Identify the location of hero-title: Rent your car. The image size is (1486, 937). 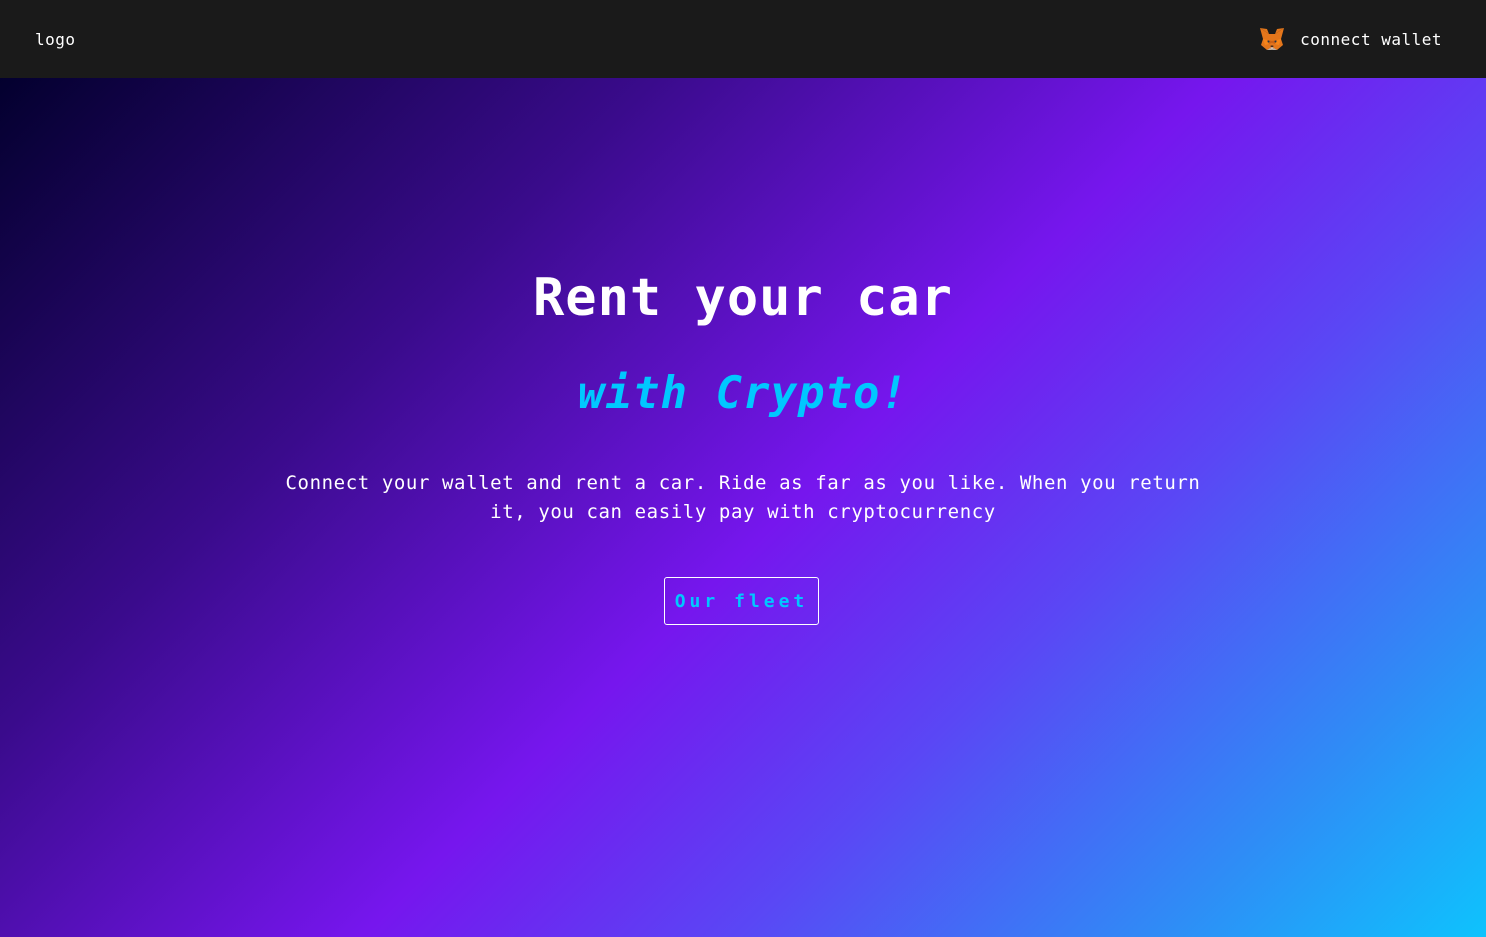
(743, 298).